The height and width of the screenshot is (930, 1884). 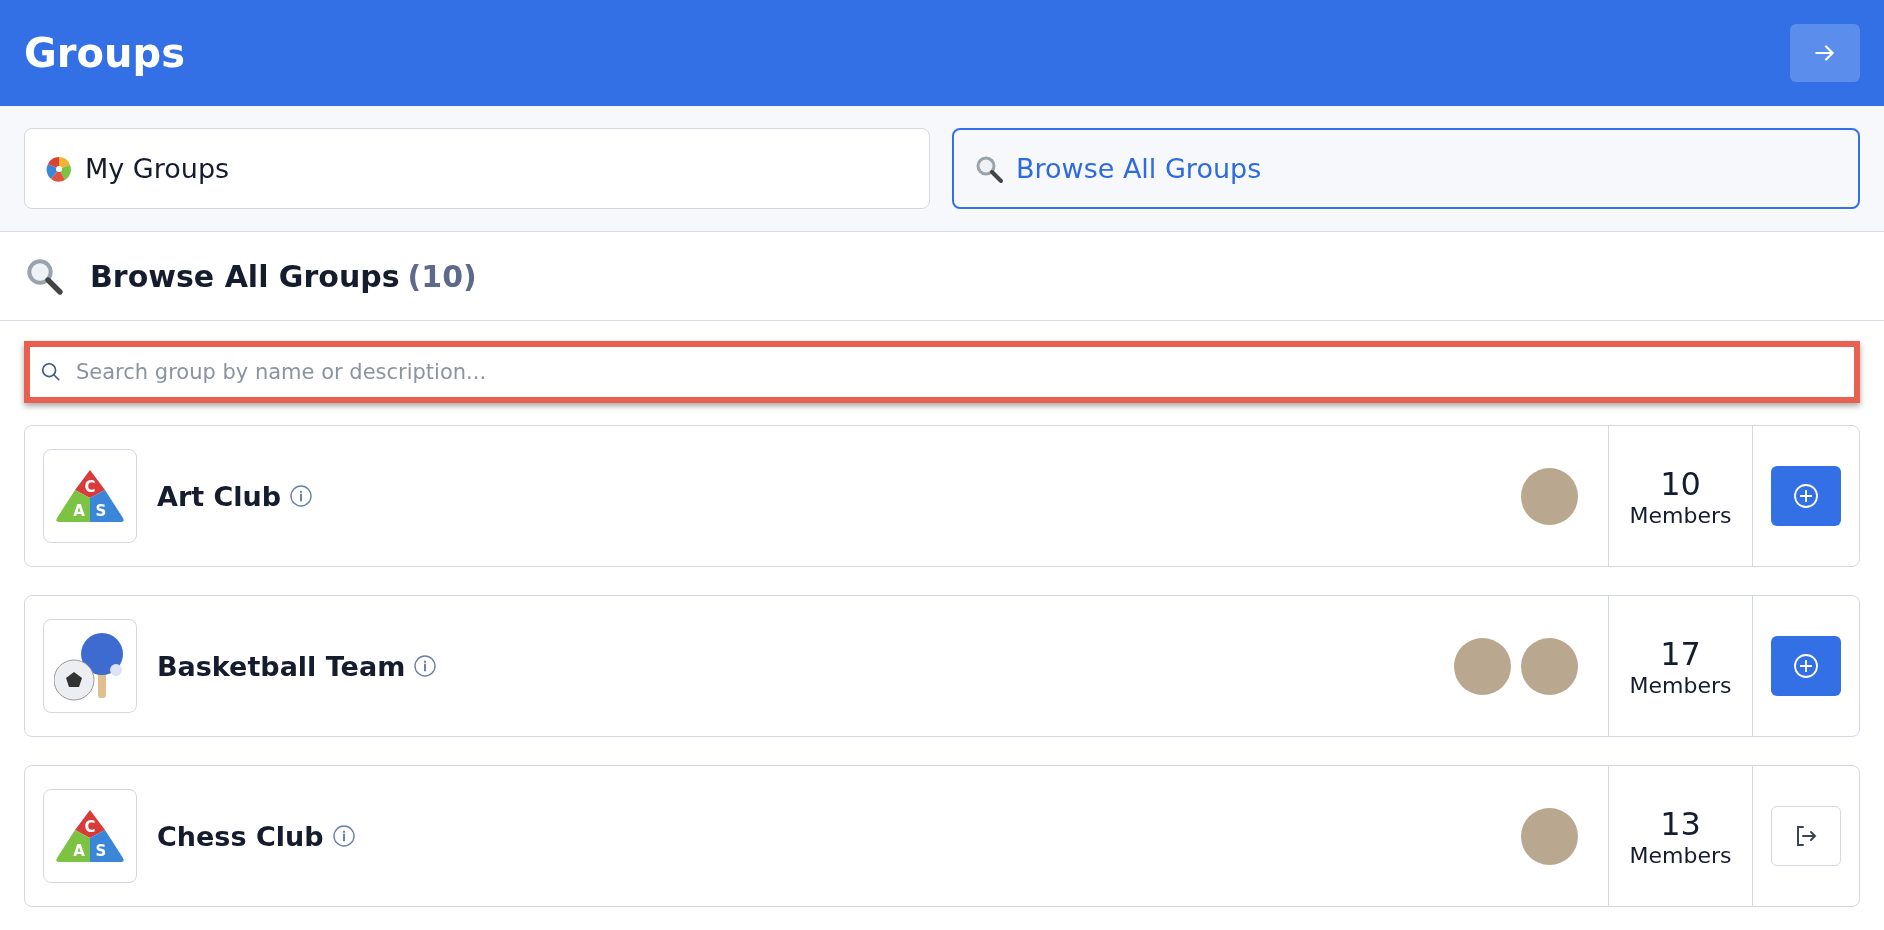 I want to click on member-count: 17, so click(x=1680, y=653).